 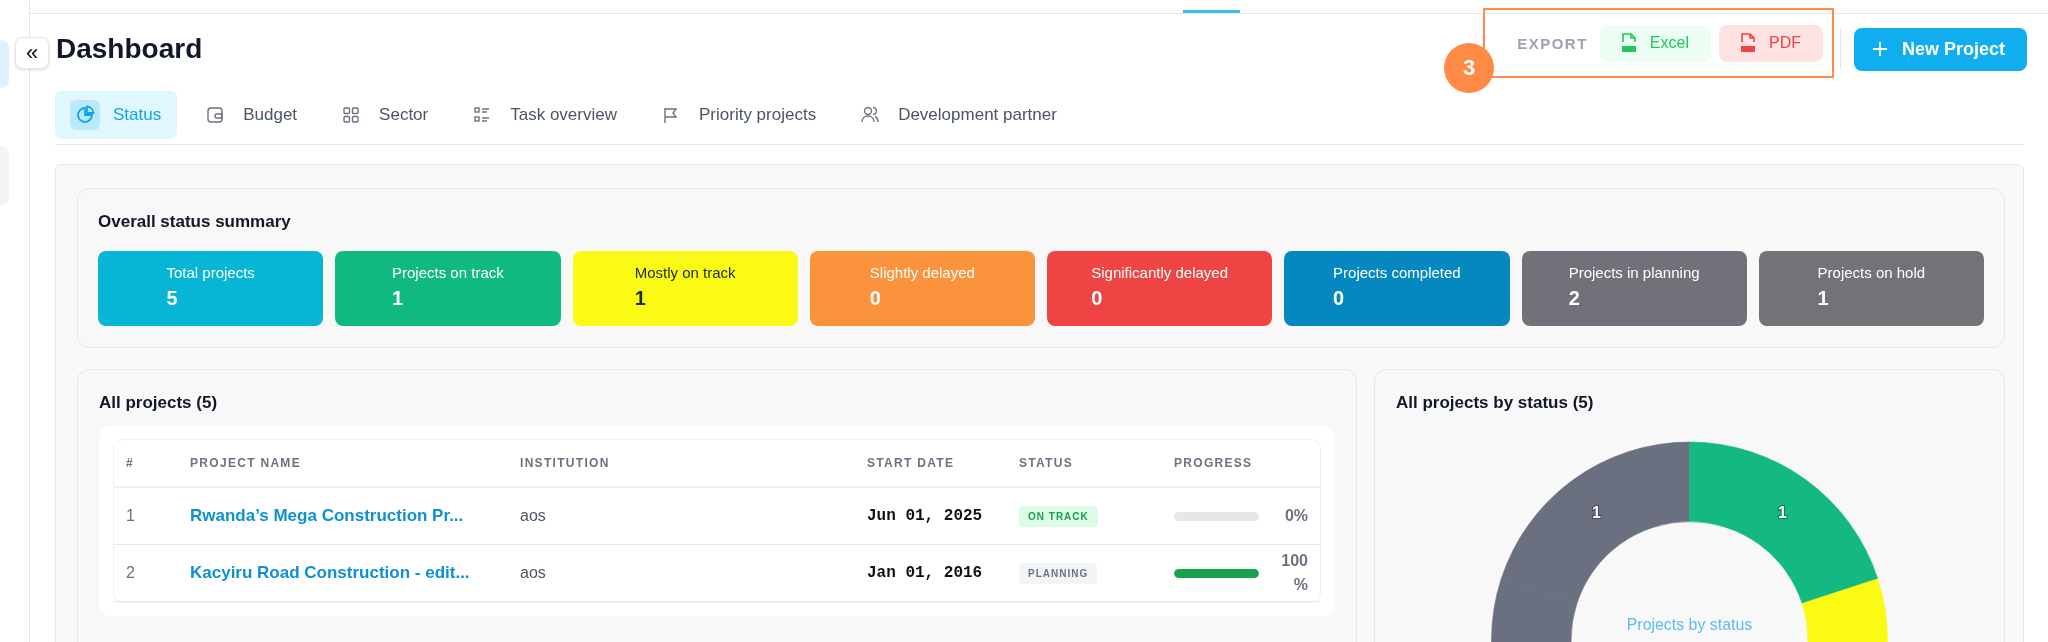 I want to click on stat-label: Mostly on track, so click(x=685, y=272).